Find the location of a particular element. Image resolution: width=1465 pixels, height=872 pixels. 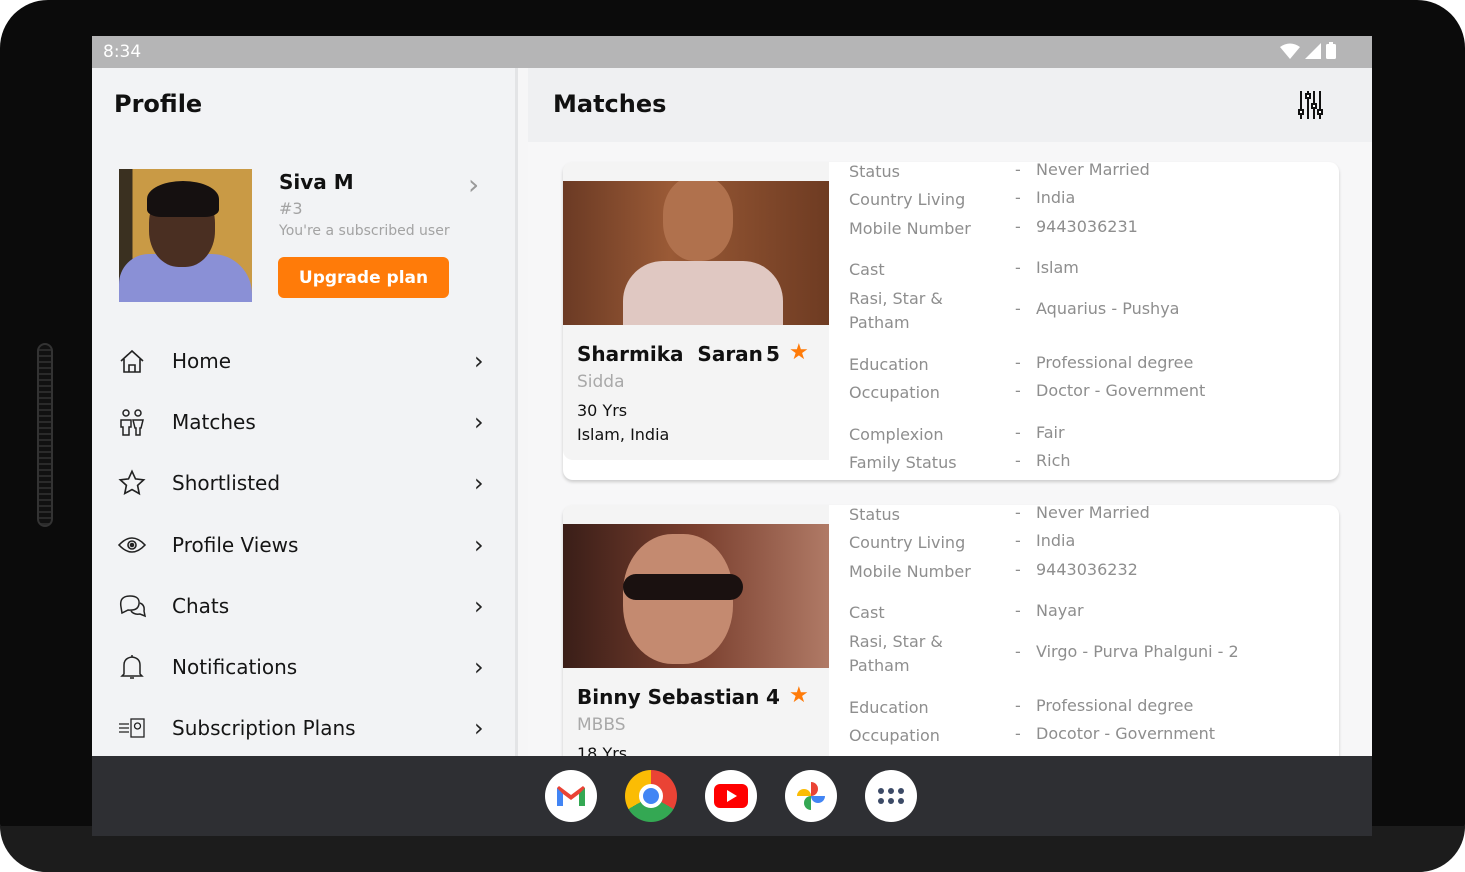

detail-label: Family Status is located at coordinates (903, 462).